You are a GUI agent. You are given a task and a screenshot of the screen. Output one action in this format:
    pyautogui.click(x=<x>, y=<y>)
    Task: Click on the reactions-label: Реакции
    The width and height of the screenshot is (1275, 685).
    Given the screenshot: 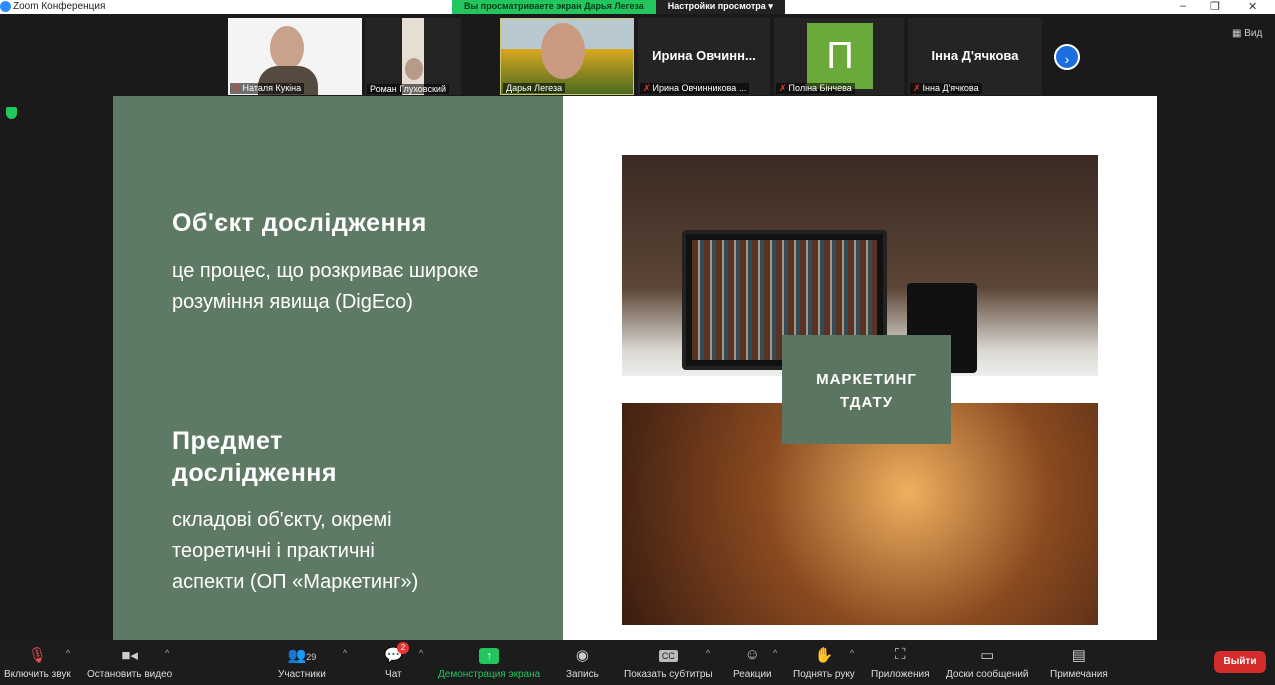 What is the action you would take?
    pyautogui.click(x=752, y=674)
    